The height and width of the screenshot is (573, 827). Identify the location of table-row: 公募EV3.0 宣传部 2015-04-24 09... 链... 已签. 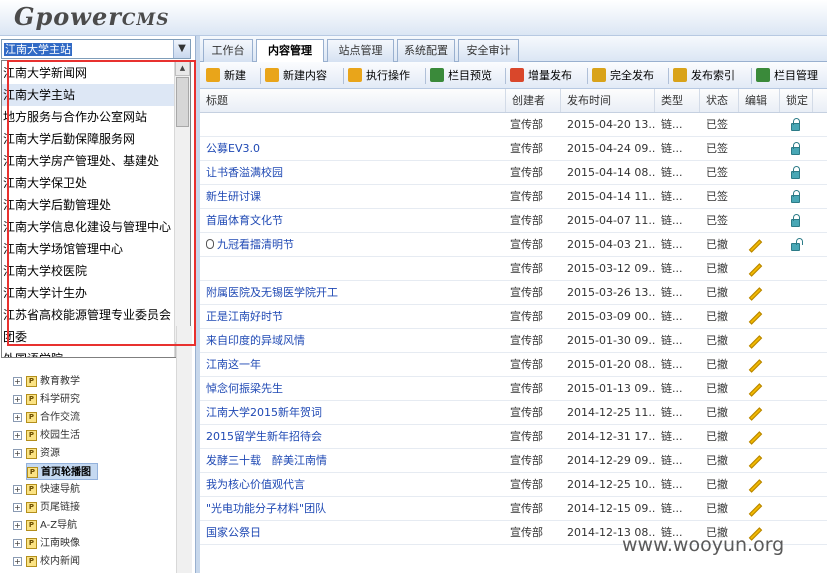
(513, 149).